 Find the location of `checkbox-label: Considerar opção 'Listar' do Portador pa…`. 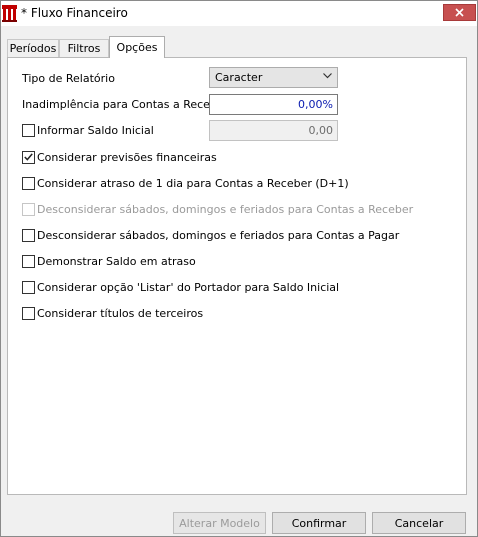

checkbox-label: Considerar opção 'Listar' do Portador pa… is located at coordinates (188, 287).